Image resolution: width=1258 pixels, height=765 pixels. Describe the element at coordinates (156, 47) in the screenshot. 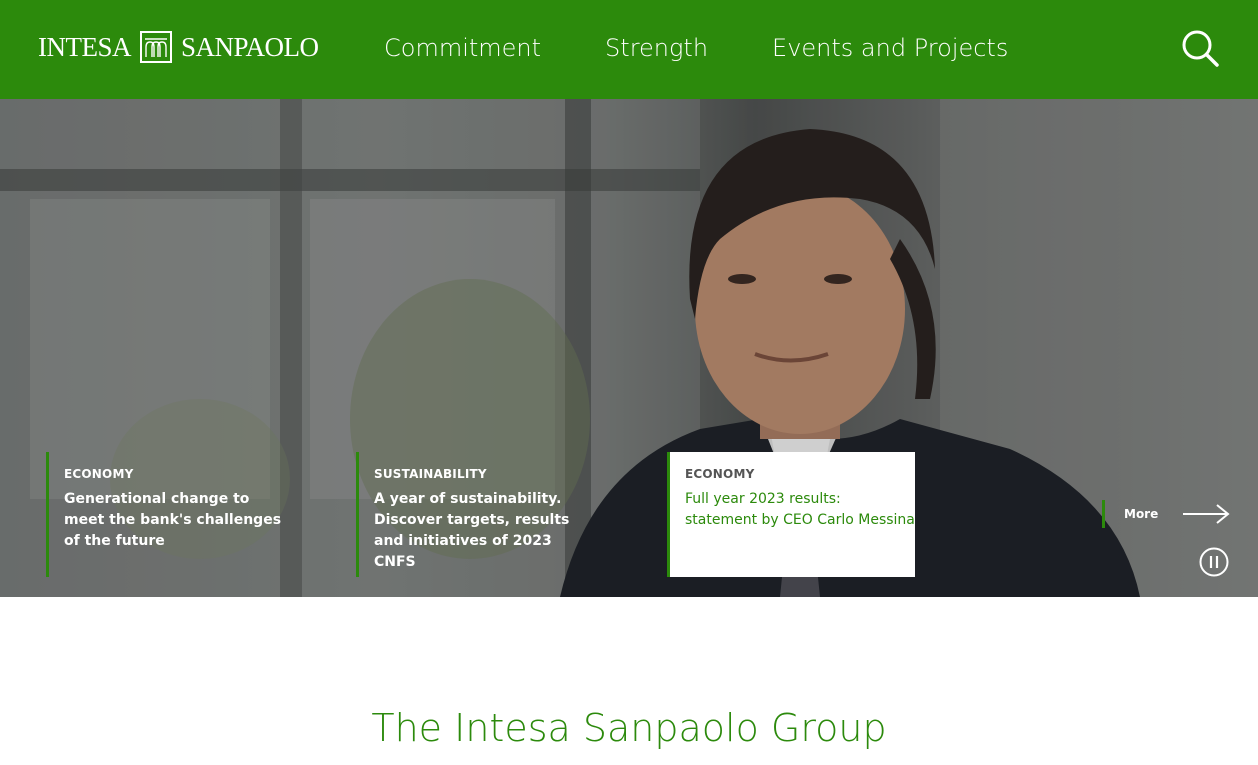

I see `logo-arches-icon` at that location.